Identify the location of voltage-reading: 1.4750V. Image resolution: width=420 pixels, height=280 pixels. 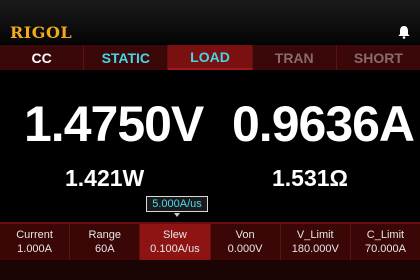
(114, 124).